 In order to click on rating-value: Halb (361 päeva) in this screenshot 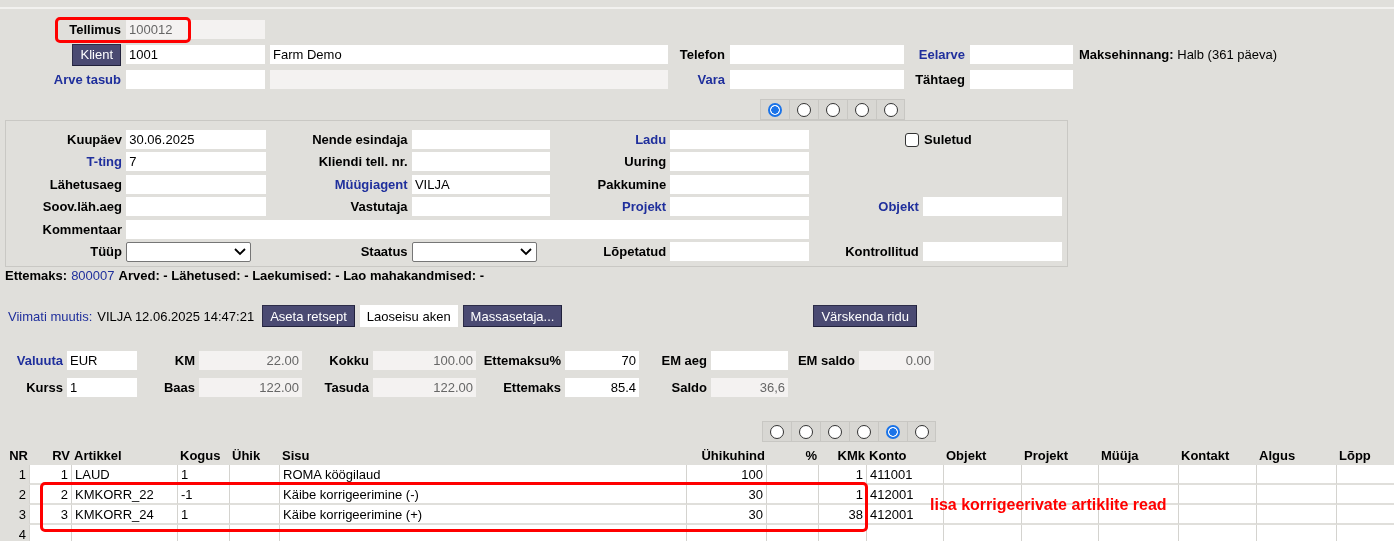, I will do `click(1227, 54)`.